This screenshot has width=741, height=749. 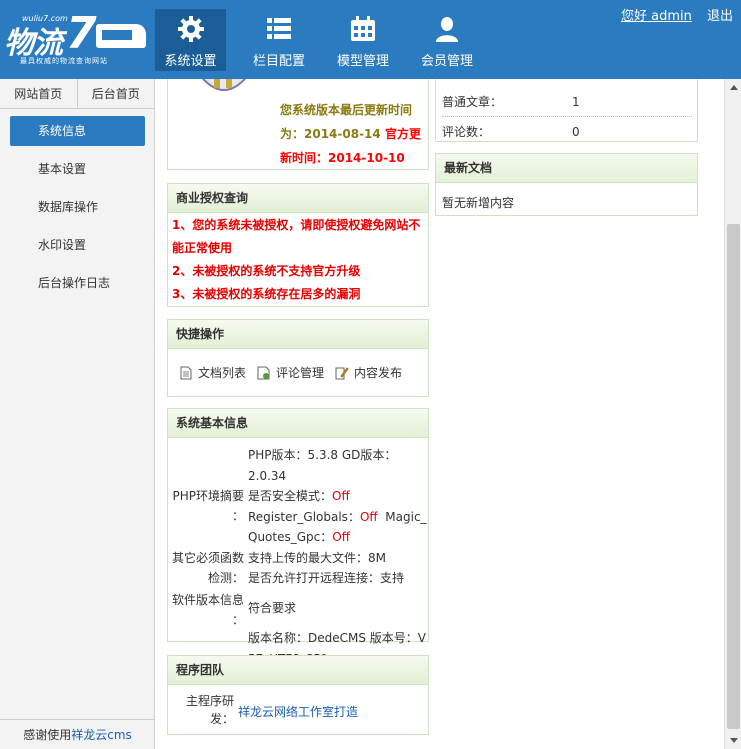 What do you see at coordinates (290, 496) in the screenshot?
I see `safe-mode-label: 是否安全模式：` at bounding box center [290, 496].